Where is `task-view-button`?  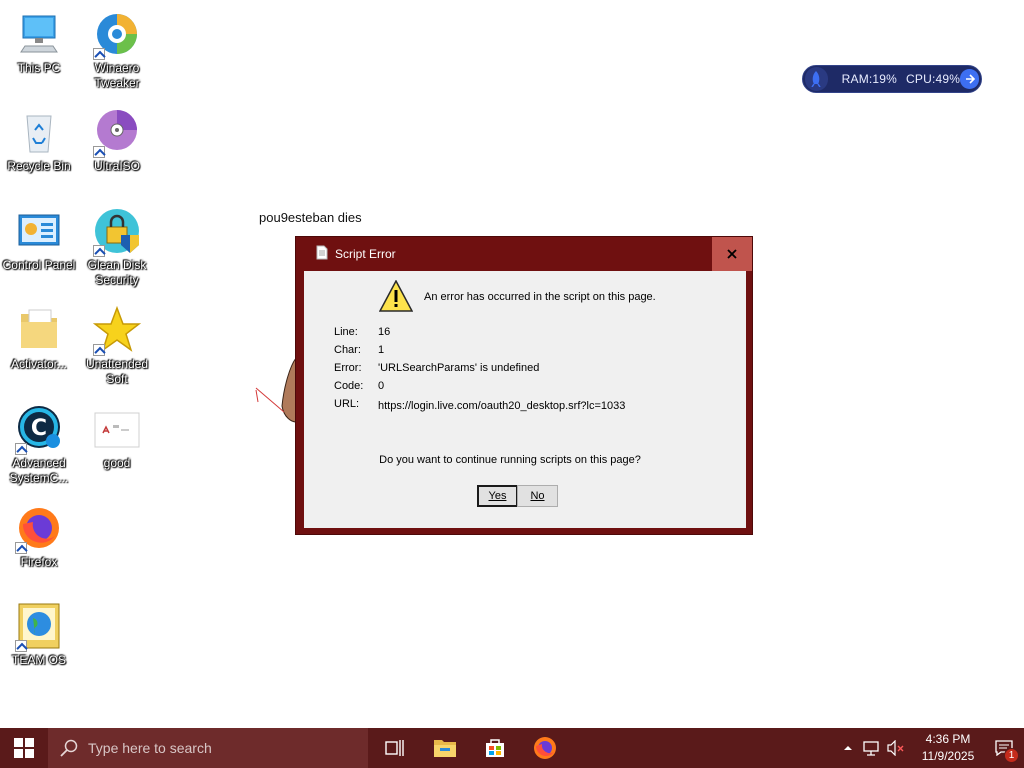 task-view-button is located at coordinates (395, 748).